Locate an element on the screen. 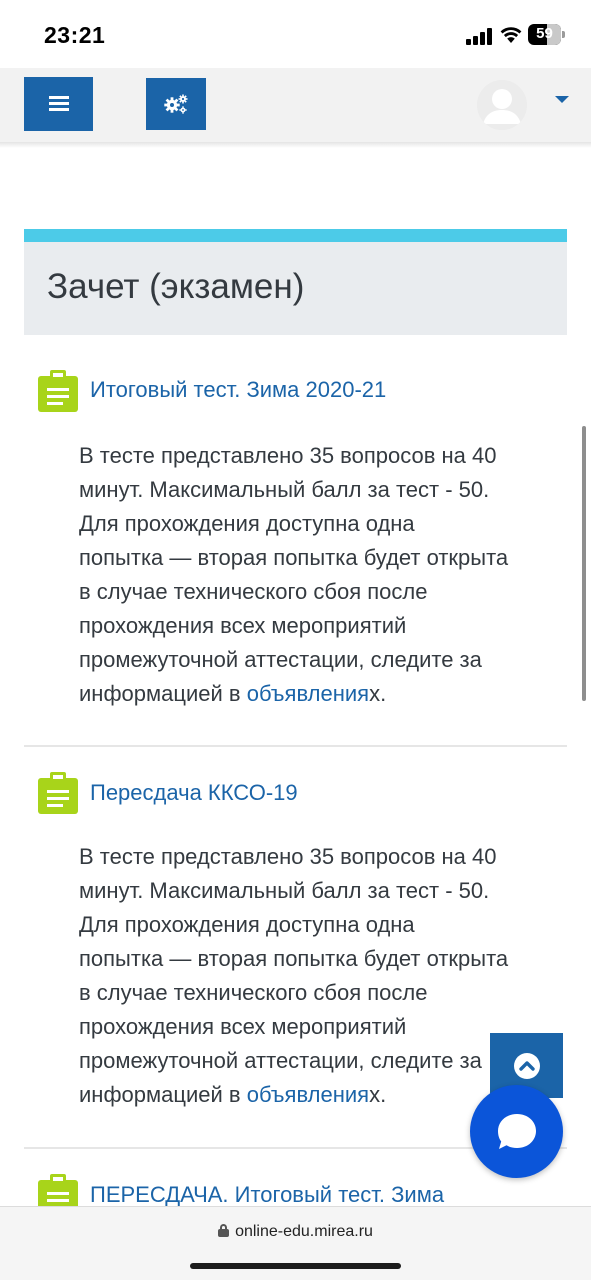 This screenshot has height=1280, width=591. battery-level-text: 59 is located at coordinates (544, 33).